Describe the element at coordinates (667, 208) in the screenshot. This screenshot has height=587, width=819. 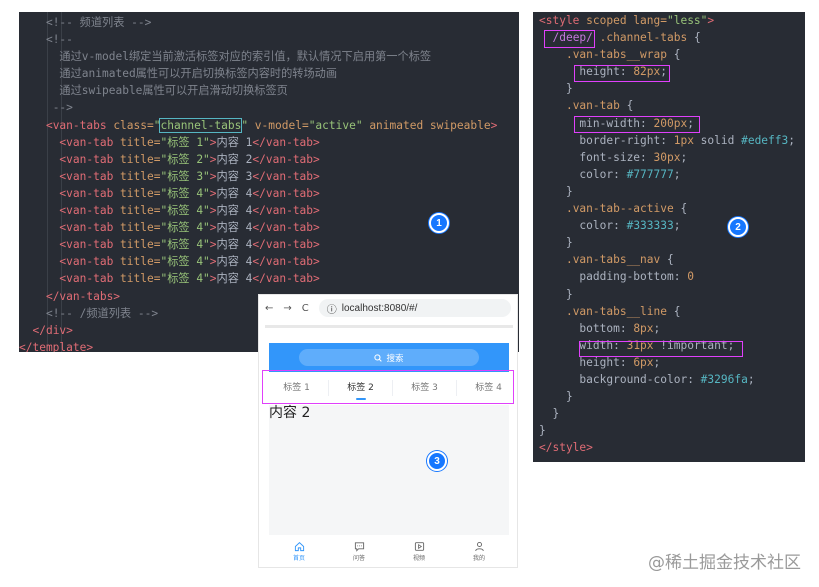
I see `code-line: .van-tab--active {` at that location.